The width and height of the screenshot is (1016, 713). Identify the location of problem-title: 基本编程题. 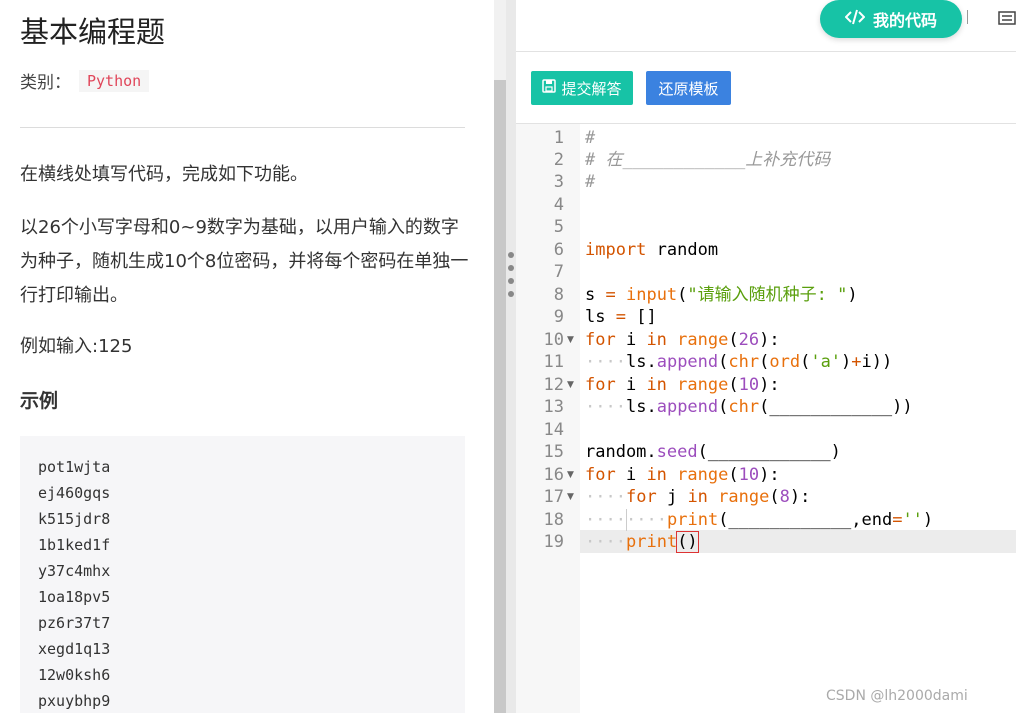
(93, 32).